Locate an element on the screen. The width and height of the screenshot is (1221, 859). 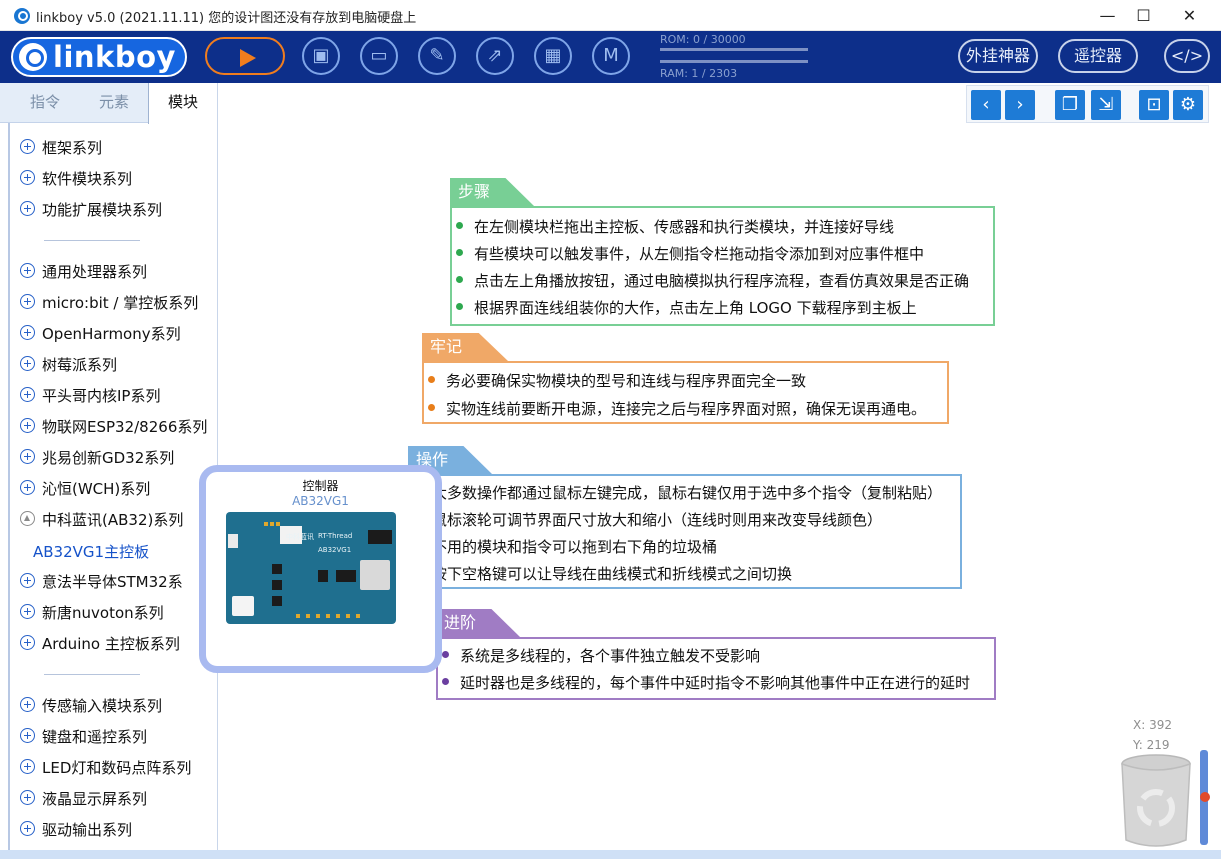
maximize-button: ☐ is located at coordinates (1143, 15).